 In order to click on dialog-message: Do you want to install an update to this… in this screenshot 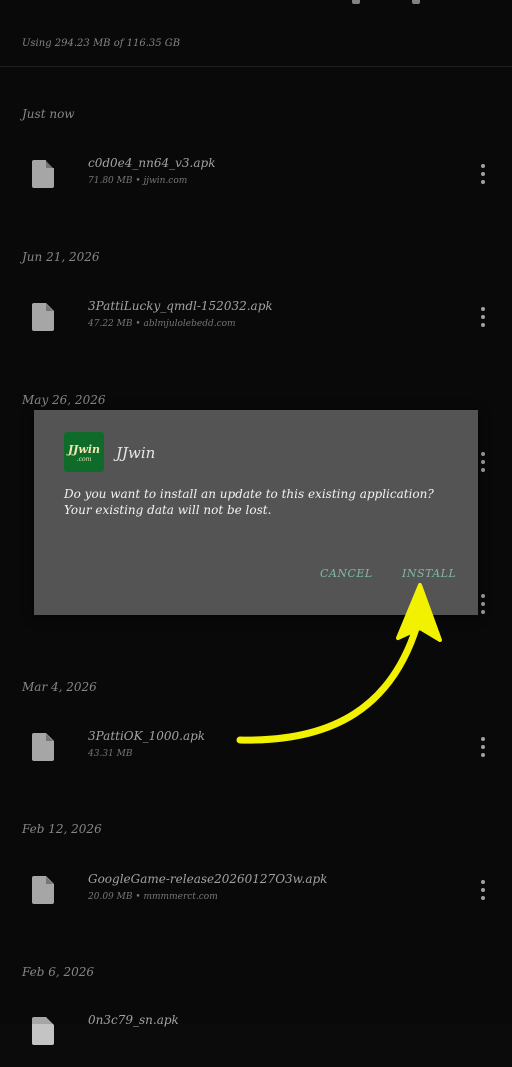, I will do `click(264, 502)`.